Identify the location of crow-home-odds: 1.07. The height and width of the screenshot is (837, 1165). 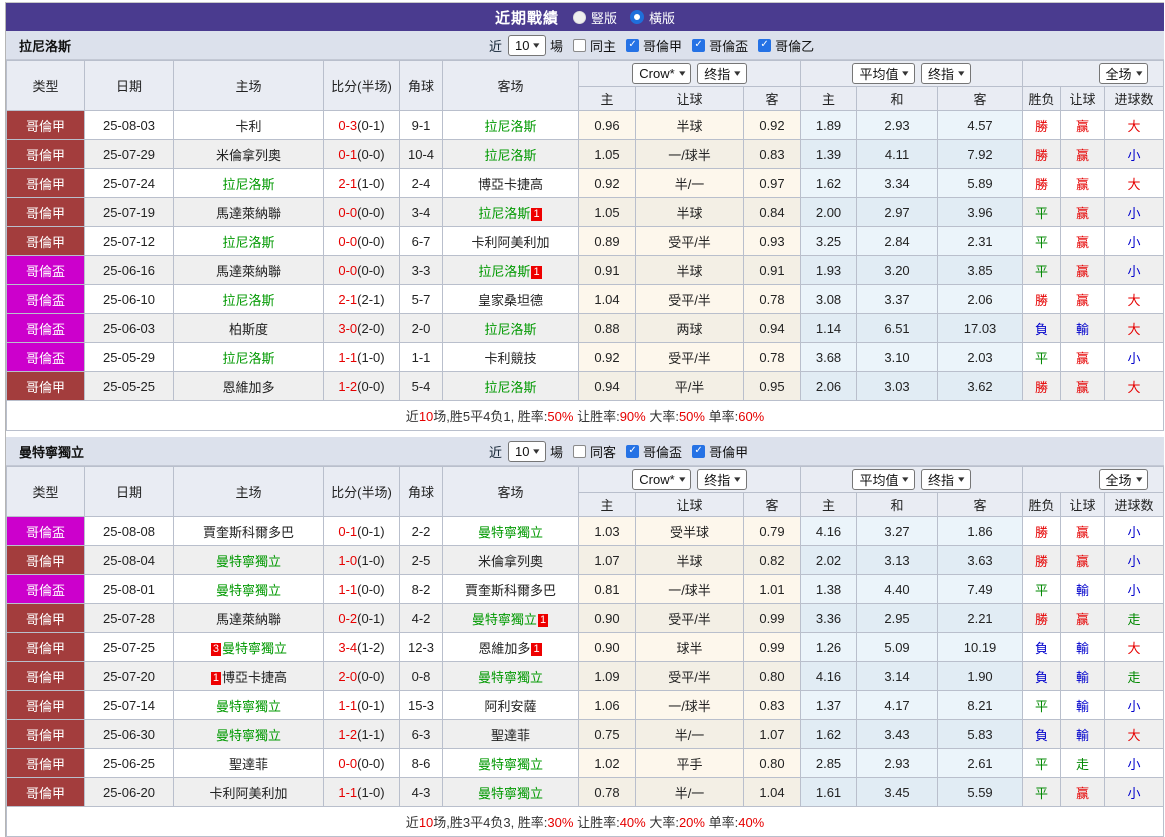
(607, 560).